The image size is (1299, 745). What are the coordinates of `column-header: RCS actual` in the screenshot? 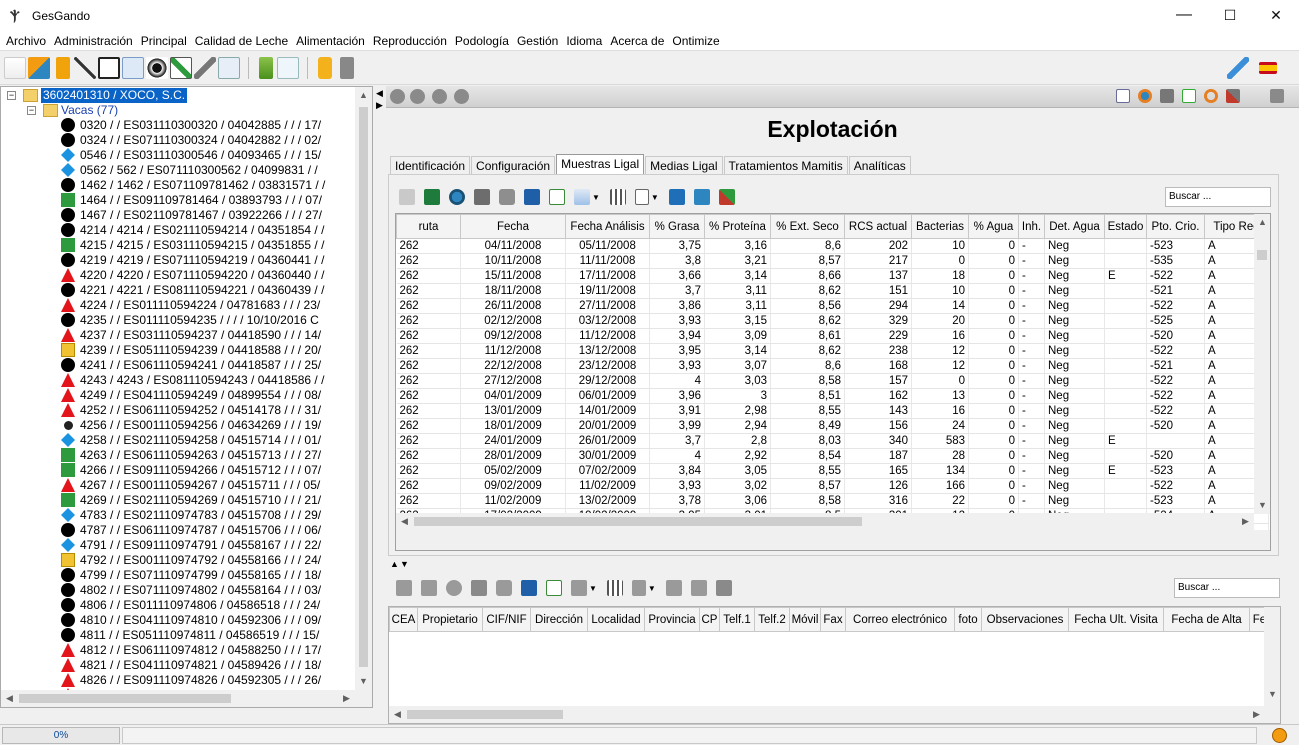 It's located at (878, 226).